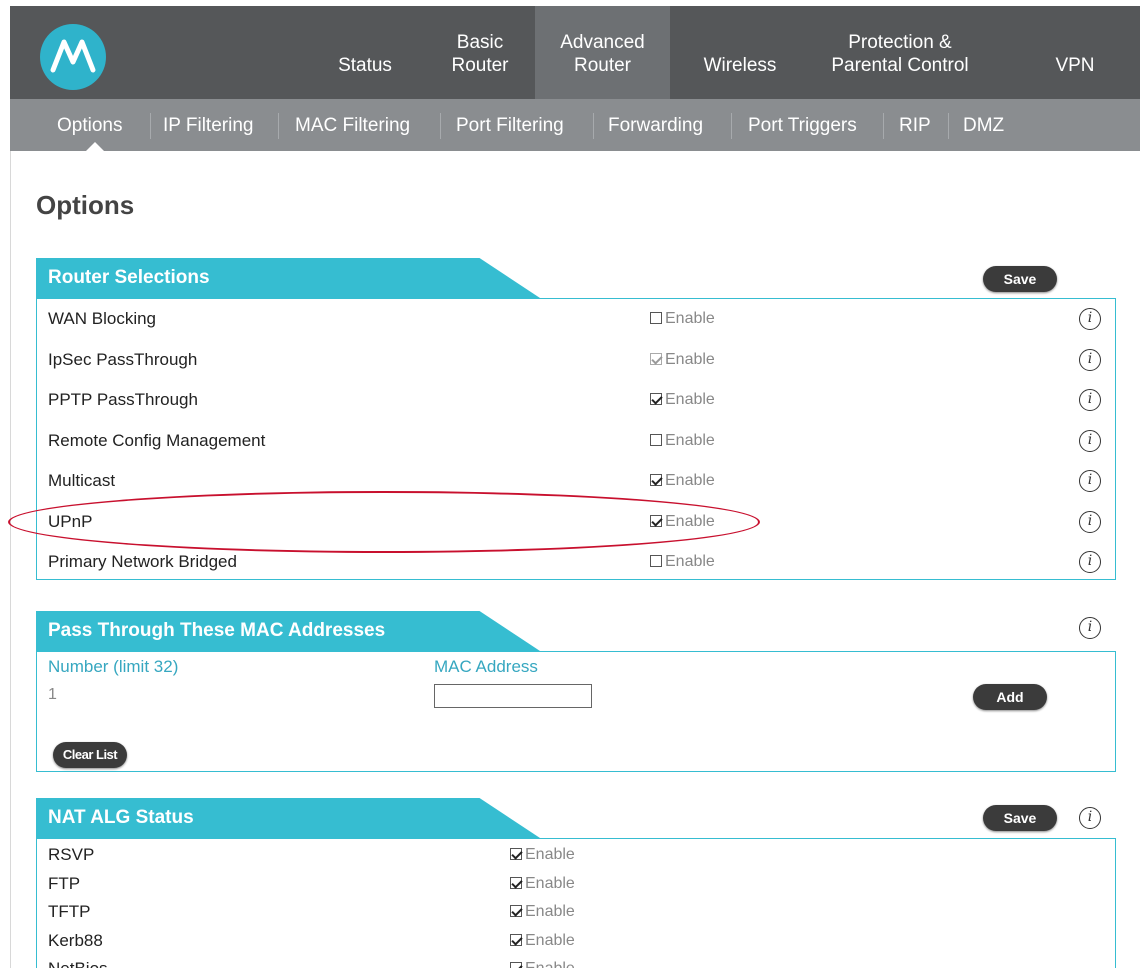 This screenshot has height=968, width=1140. Describe the element at coordinates (288, 278) in the screenshot. I see `router-selections-header: Router Selections` at that location.